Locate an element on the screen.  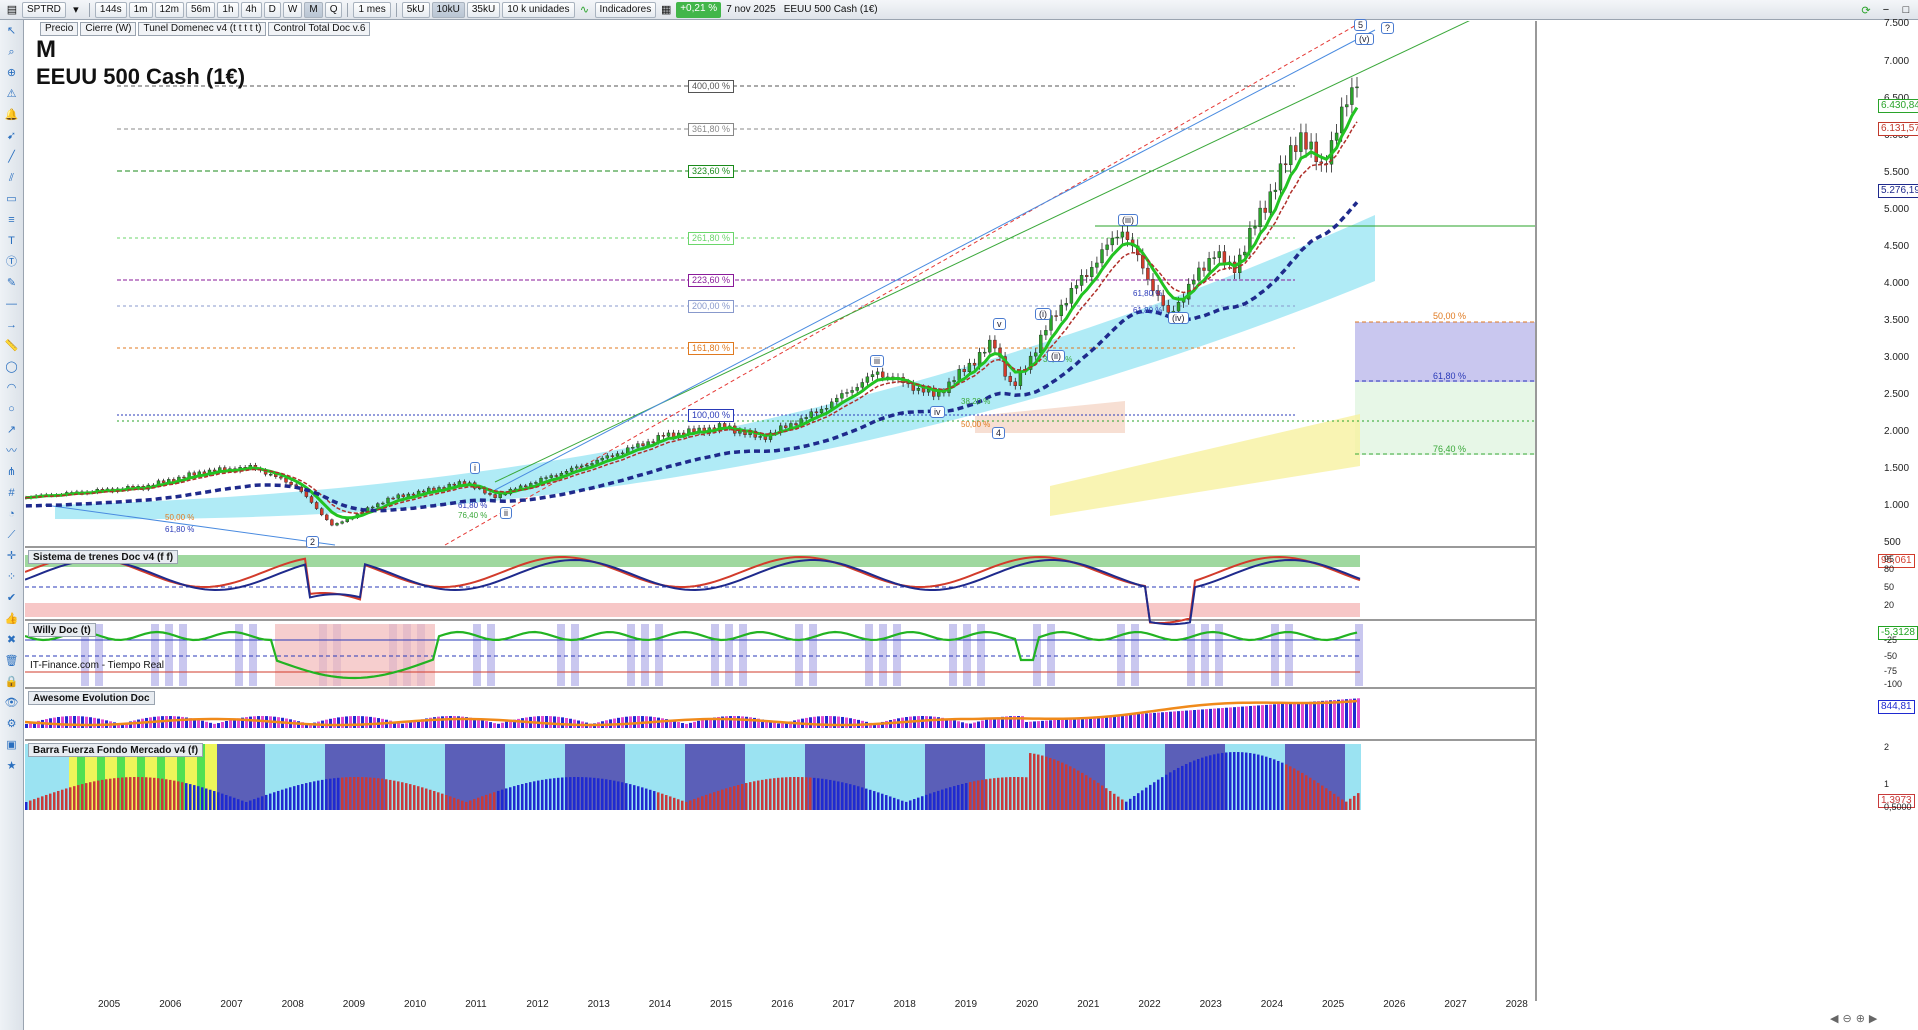
indicators-icon: ∿ is located at coordinates (585, 10).